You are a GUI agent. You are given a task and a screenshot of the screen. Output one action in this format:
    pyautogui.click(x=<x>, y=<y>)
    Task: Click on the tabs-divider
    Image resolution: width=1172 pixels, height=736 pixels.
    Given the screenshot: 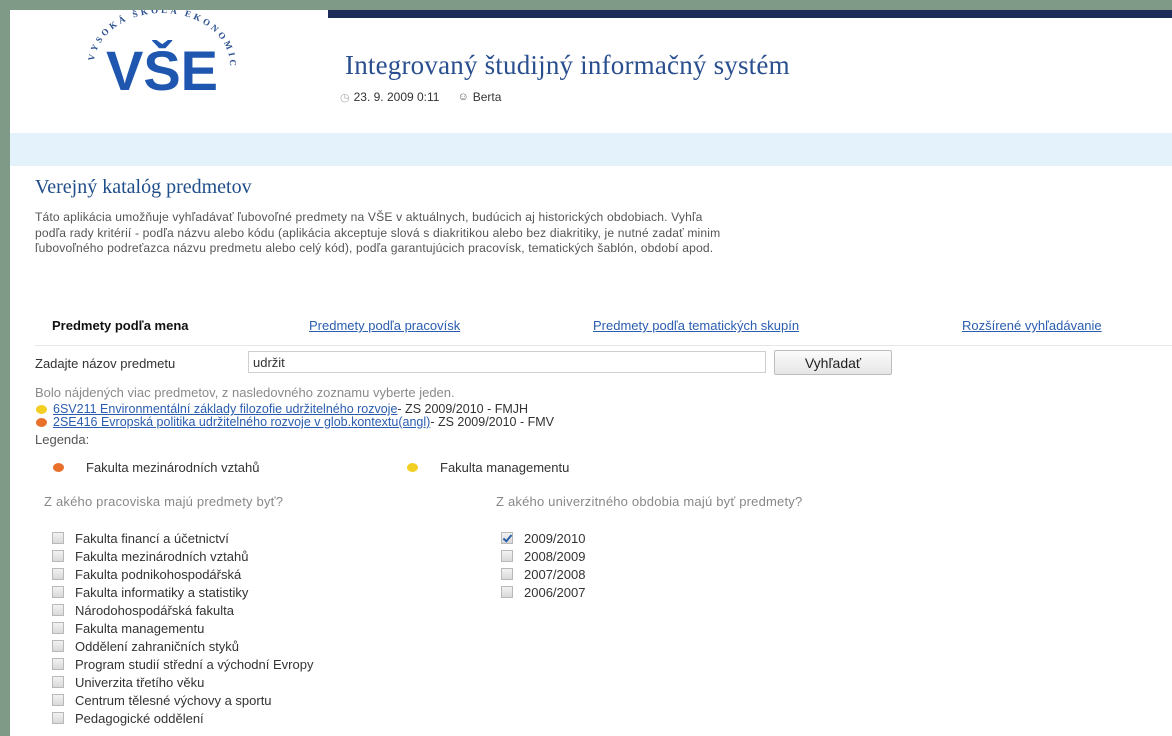 What is the action you would take?
    pyautogui.click(x=603, y=345)
    